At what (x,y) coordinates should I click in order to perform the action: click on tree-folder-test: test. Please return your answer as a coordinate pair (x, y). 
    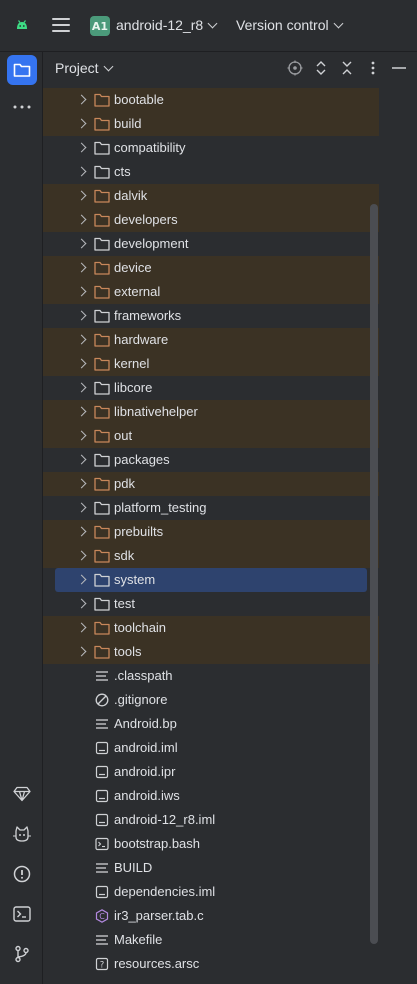
    Looking at the image, I should click on (211, 604).